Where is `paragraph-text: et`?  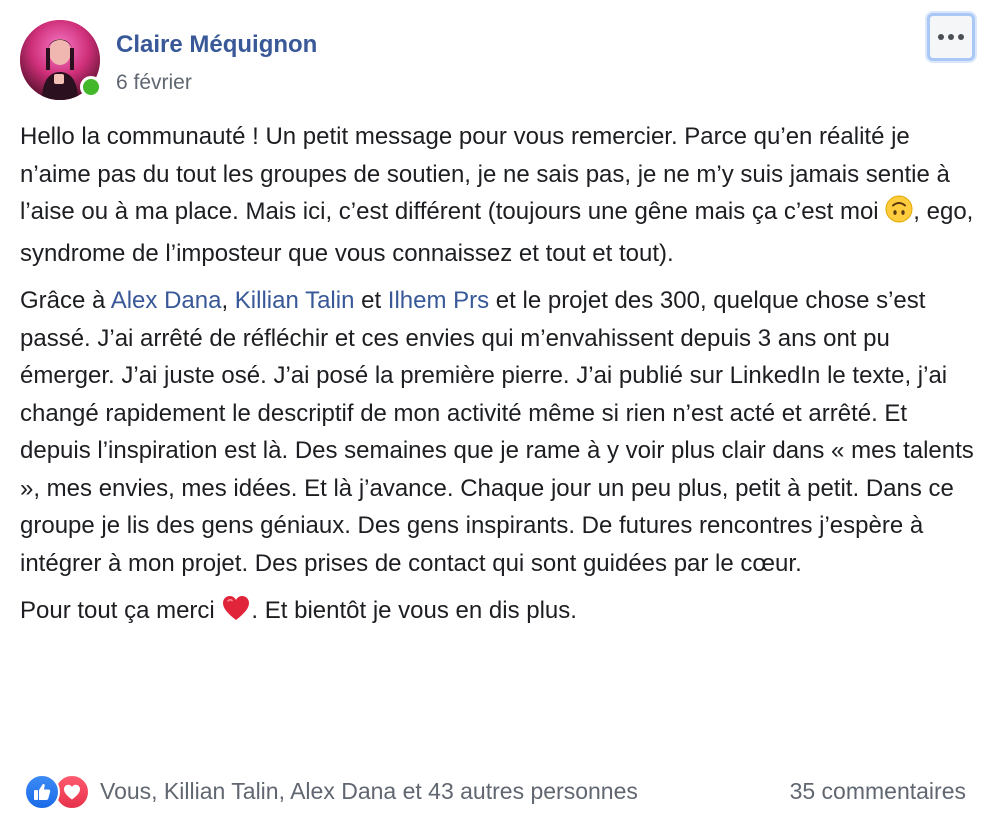
paragraph-text: et is located at coordinates (371, 300).